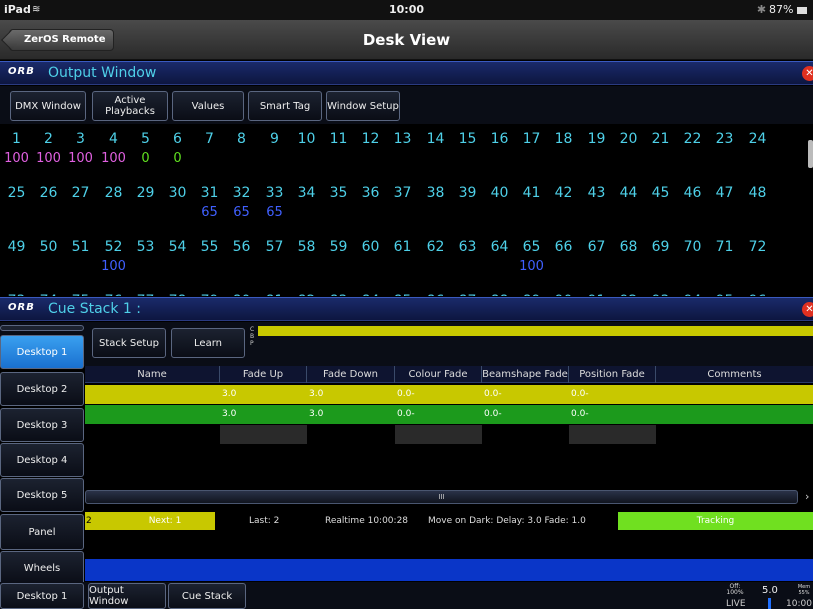  What do you see at coordinates (363, 106) in the screenshot?
I see `window-setup-button: Window Setup` at bounding box center [363, 106].